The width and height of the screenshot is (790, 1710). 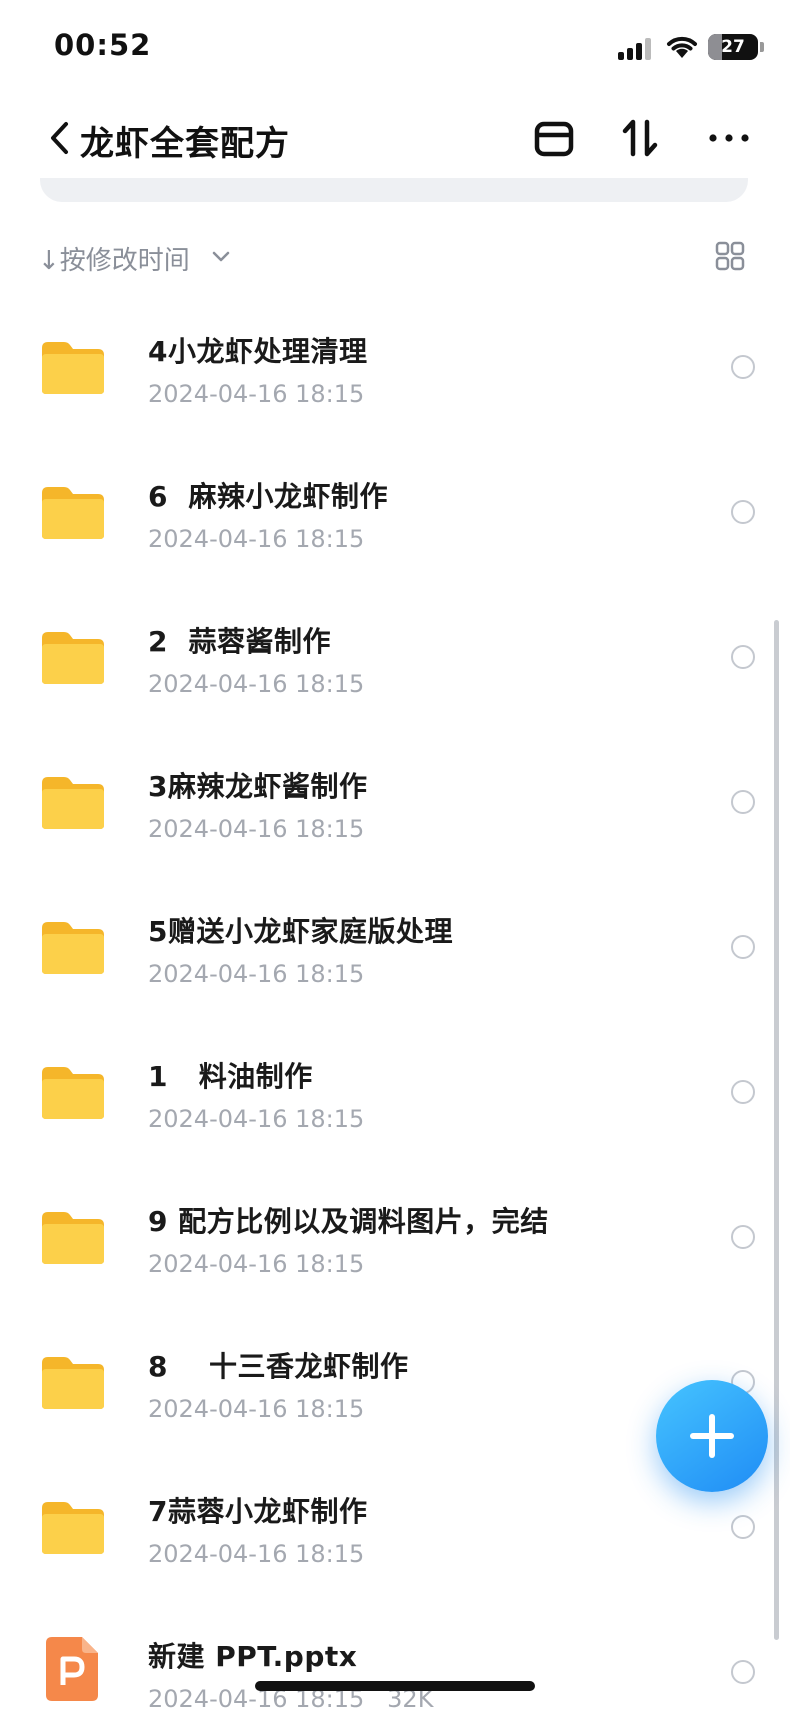 What do you see at coordinates (712, 1436) in the screenshot?
I see `add-button` at bounding box center [712, 1436].